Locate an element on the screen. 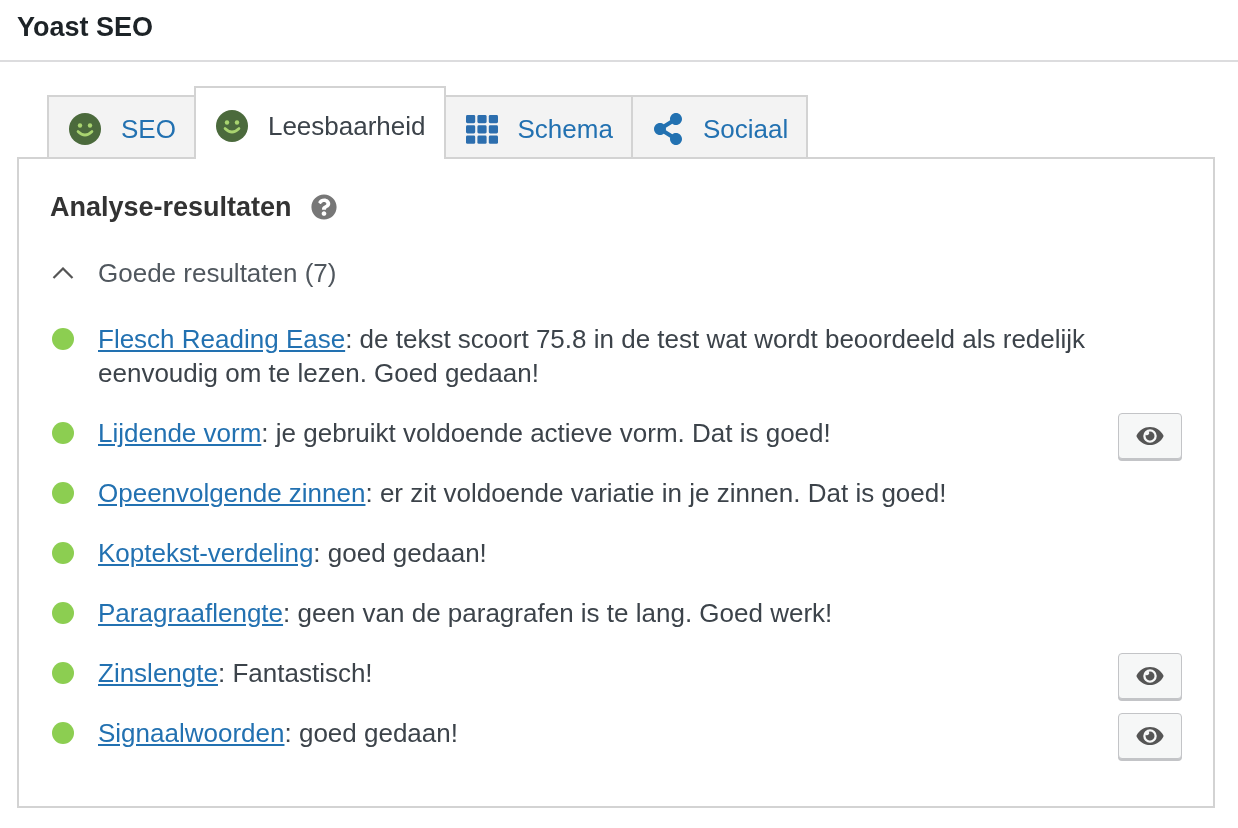 This screenshot has width=1238, height=828. result-link: Flesch Reading Ease is located at coordinates (222, 339).